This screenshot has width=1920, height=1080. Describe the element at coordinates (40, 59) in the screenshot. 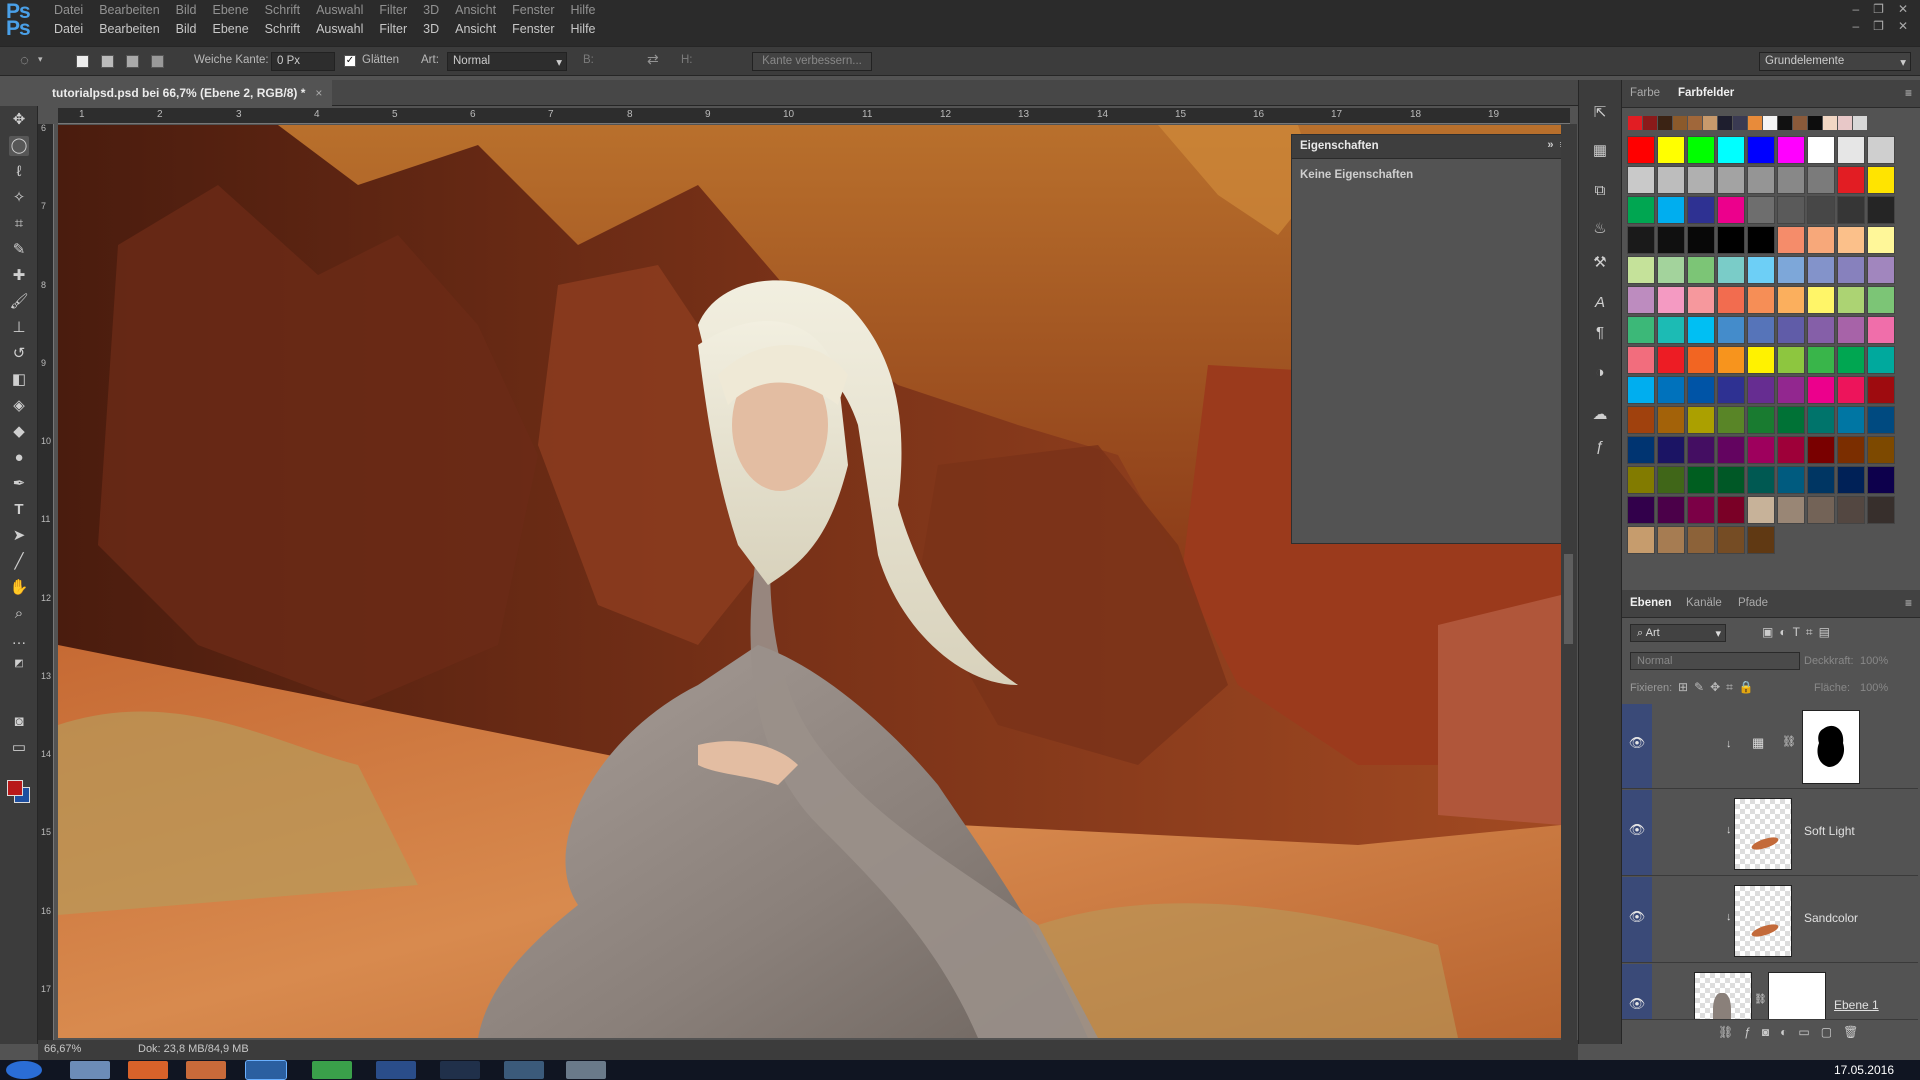

I see `chevron-down-icon: ▾` at that location.